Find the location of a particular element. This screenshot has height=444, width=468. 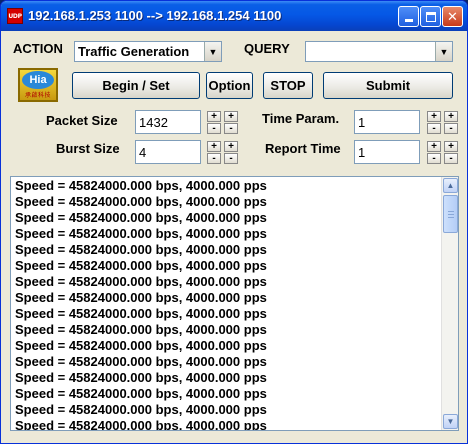

time-param-minus-button-2: - is located at coordinates (451, 128).